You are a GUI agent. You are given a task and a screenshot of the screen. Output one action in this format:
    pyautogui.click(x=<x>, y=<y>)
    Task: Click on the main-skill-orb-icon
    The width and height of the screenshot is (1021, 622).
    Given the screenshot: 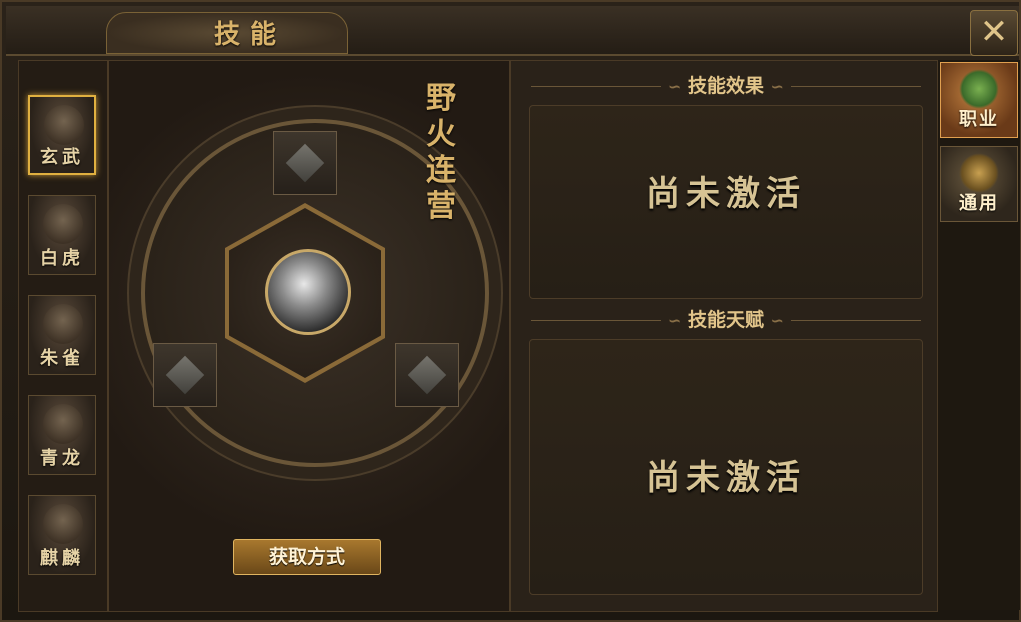 What is the action you would take?
    pyautogui.click(x=308, y=292)
    